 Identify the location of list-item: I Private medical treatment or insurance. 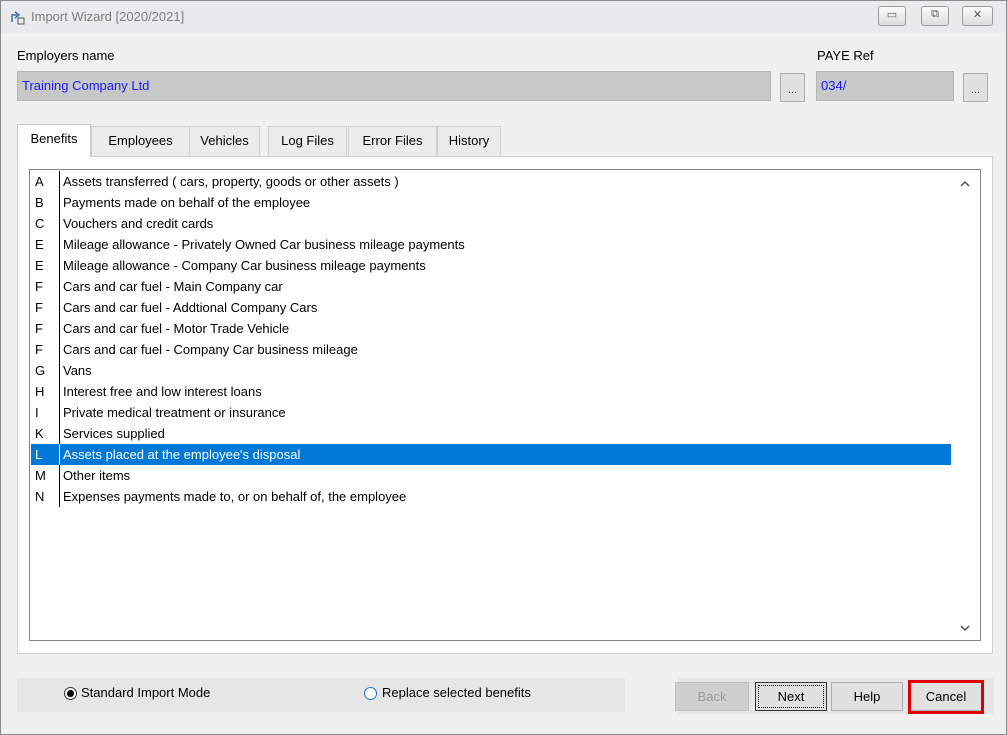
(491, 412).